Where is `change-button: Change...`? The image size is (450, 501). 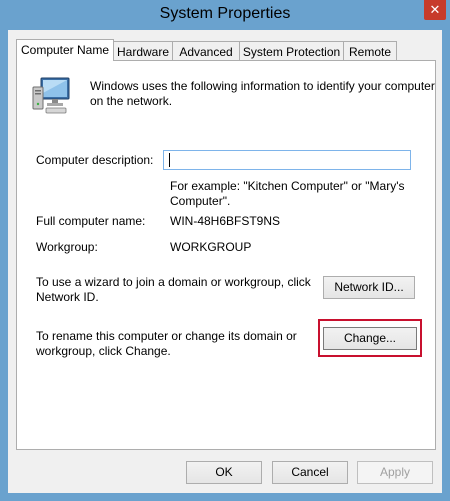
change-button: Change... is located at coordinates (370, 338).